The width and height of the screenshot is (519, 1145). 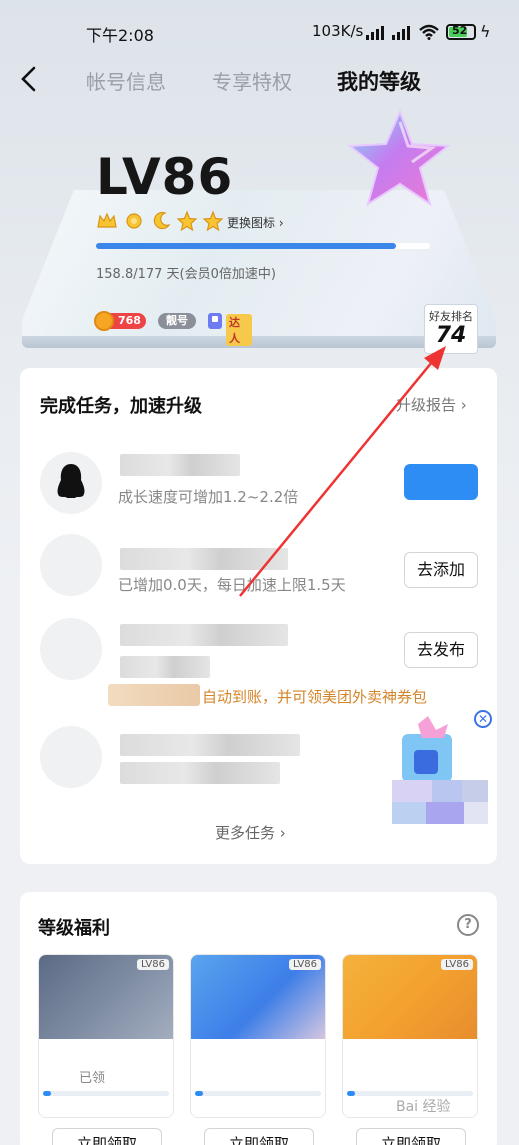 I want to click on back-arrow-icon, so click(x=29, y=79).